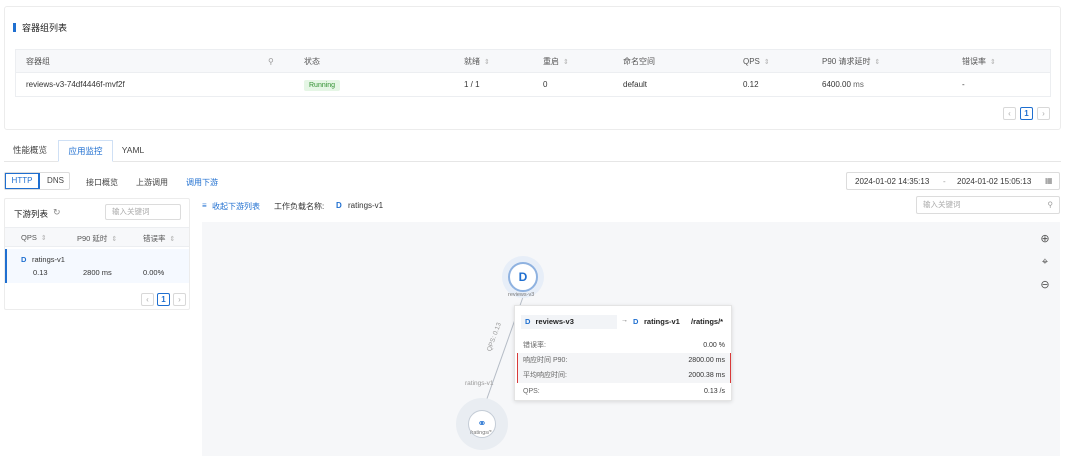 This screenshot has height=460, width=1080. Describe the element at coordinates (40, 272) in the screenshot. I see `downstream-qps: 0.13` at that location.